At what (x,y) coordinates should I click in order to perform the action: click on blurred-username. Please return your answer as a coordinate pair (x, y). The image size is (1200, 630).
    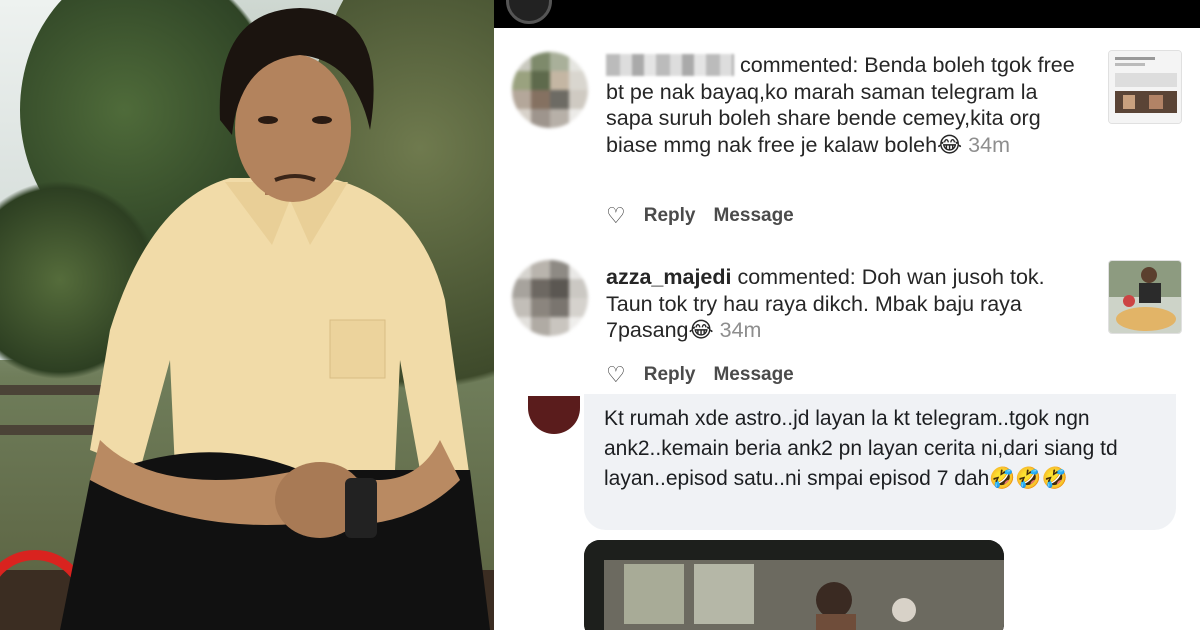
    Looking at the image, I should click on (670, 65).